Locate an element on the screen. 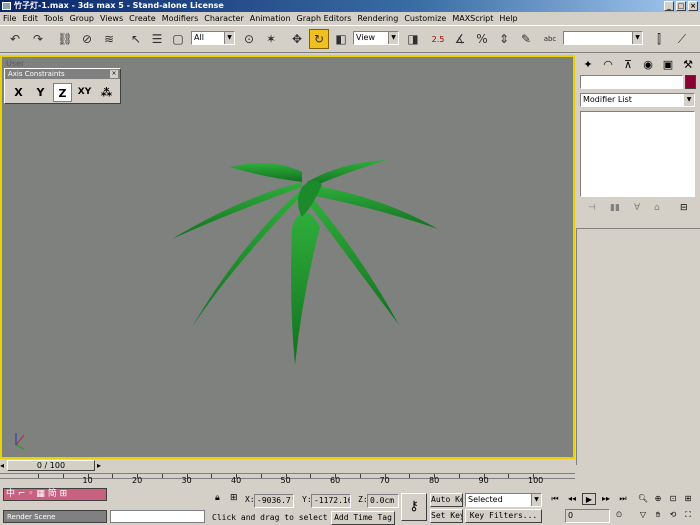 The width and height of the screenshot is (700, 525). set-key-button: Set Key is located at coordinates (446, 516).